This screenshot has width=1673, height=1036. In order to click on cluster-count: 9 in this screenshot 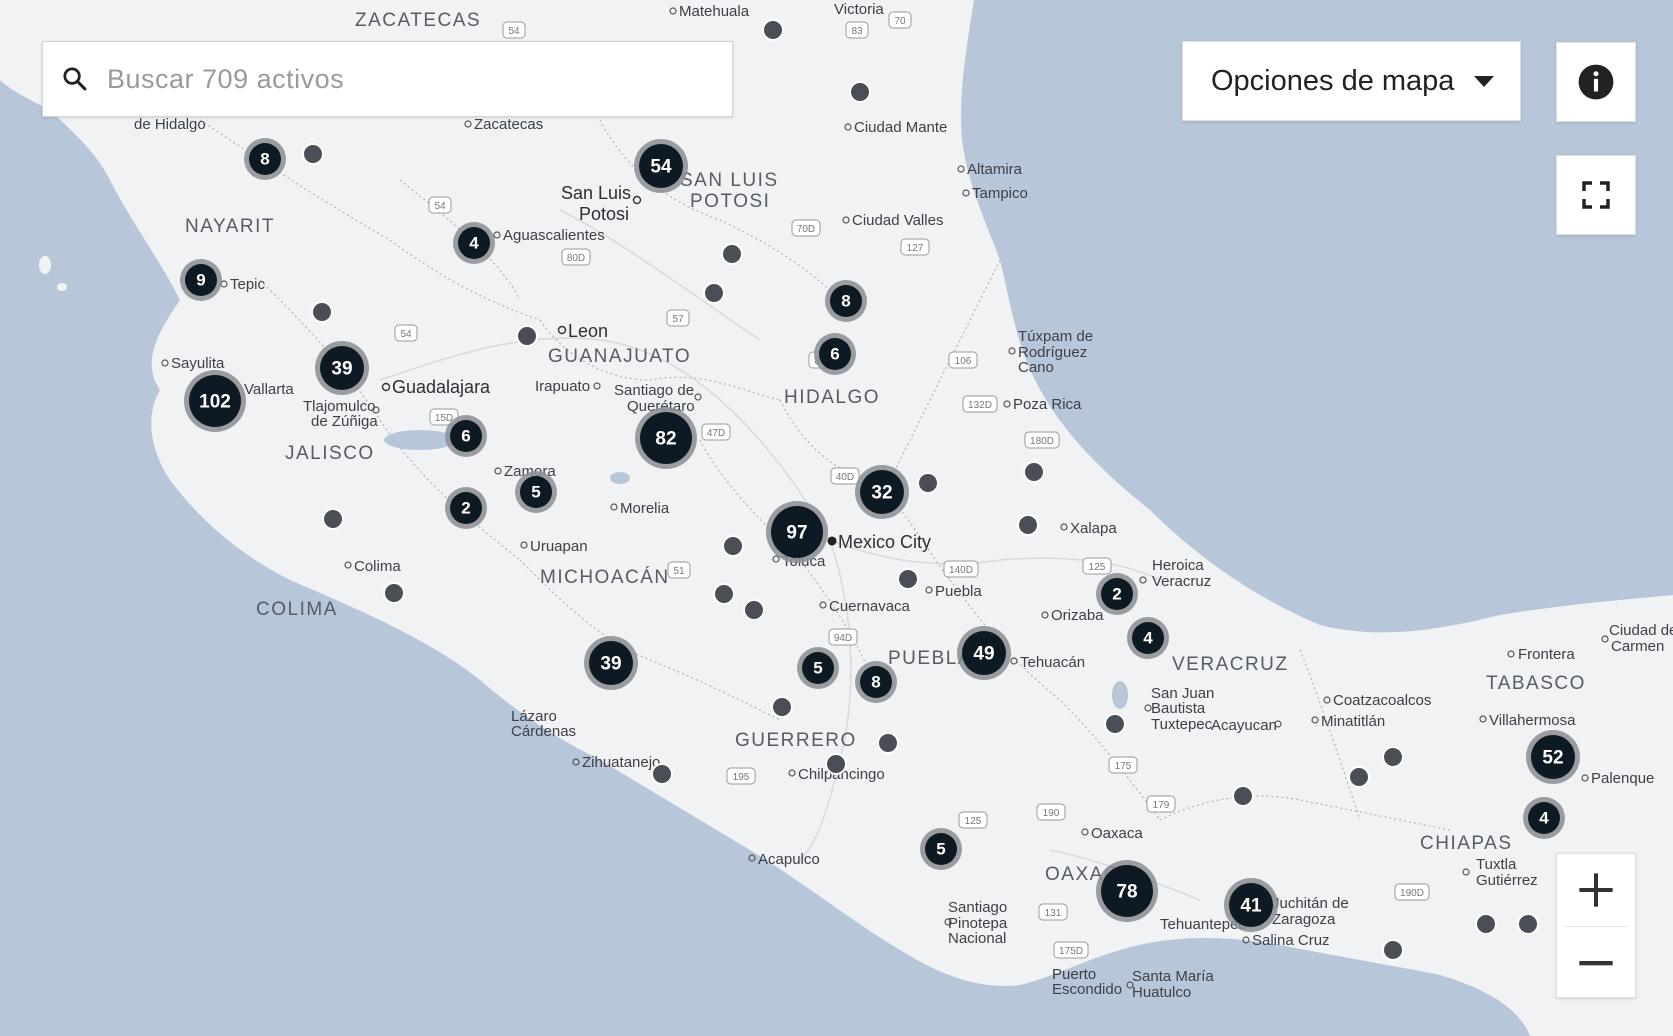, I will do `click(200, 280)`.